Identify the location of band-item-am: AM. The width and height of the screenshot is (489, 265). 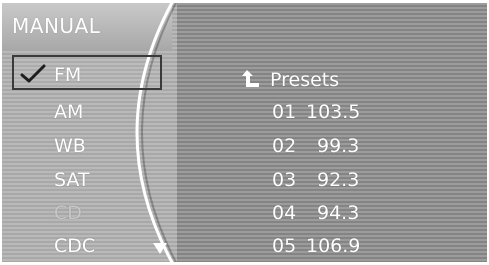
(68, 112).